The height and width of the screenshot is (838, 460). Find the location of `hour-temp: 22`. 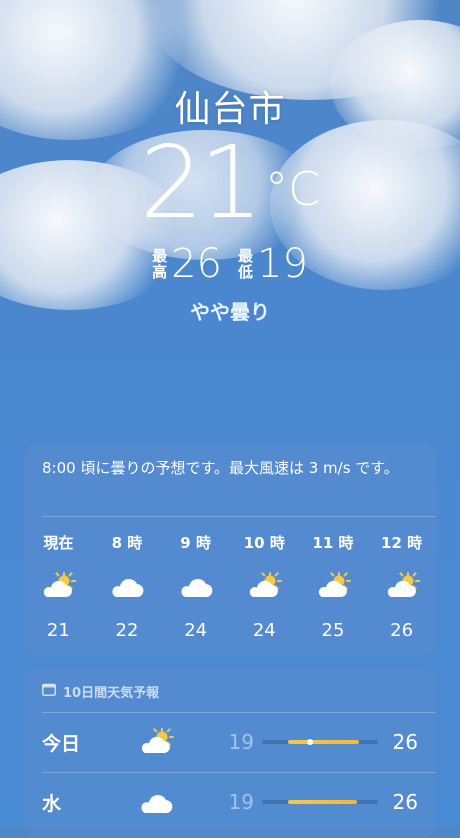

hour-temp: 22 is located at coordinates (127, 630).